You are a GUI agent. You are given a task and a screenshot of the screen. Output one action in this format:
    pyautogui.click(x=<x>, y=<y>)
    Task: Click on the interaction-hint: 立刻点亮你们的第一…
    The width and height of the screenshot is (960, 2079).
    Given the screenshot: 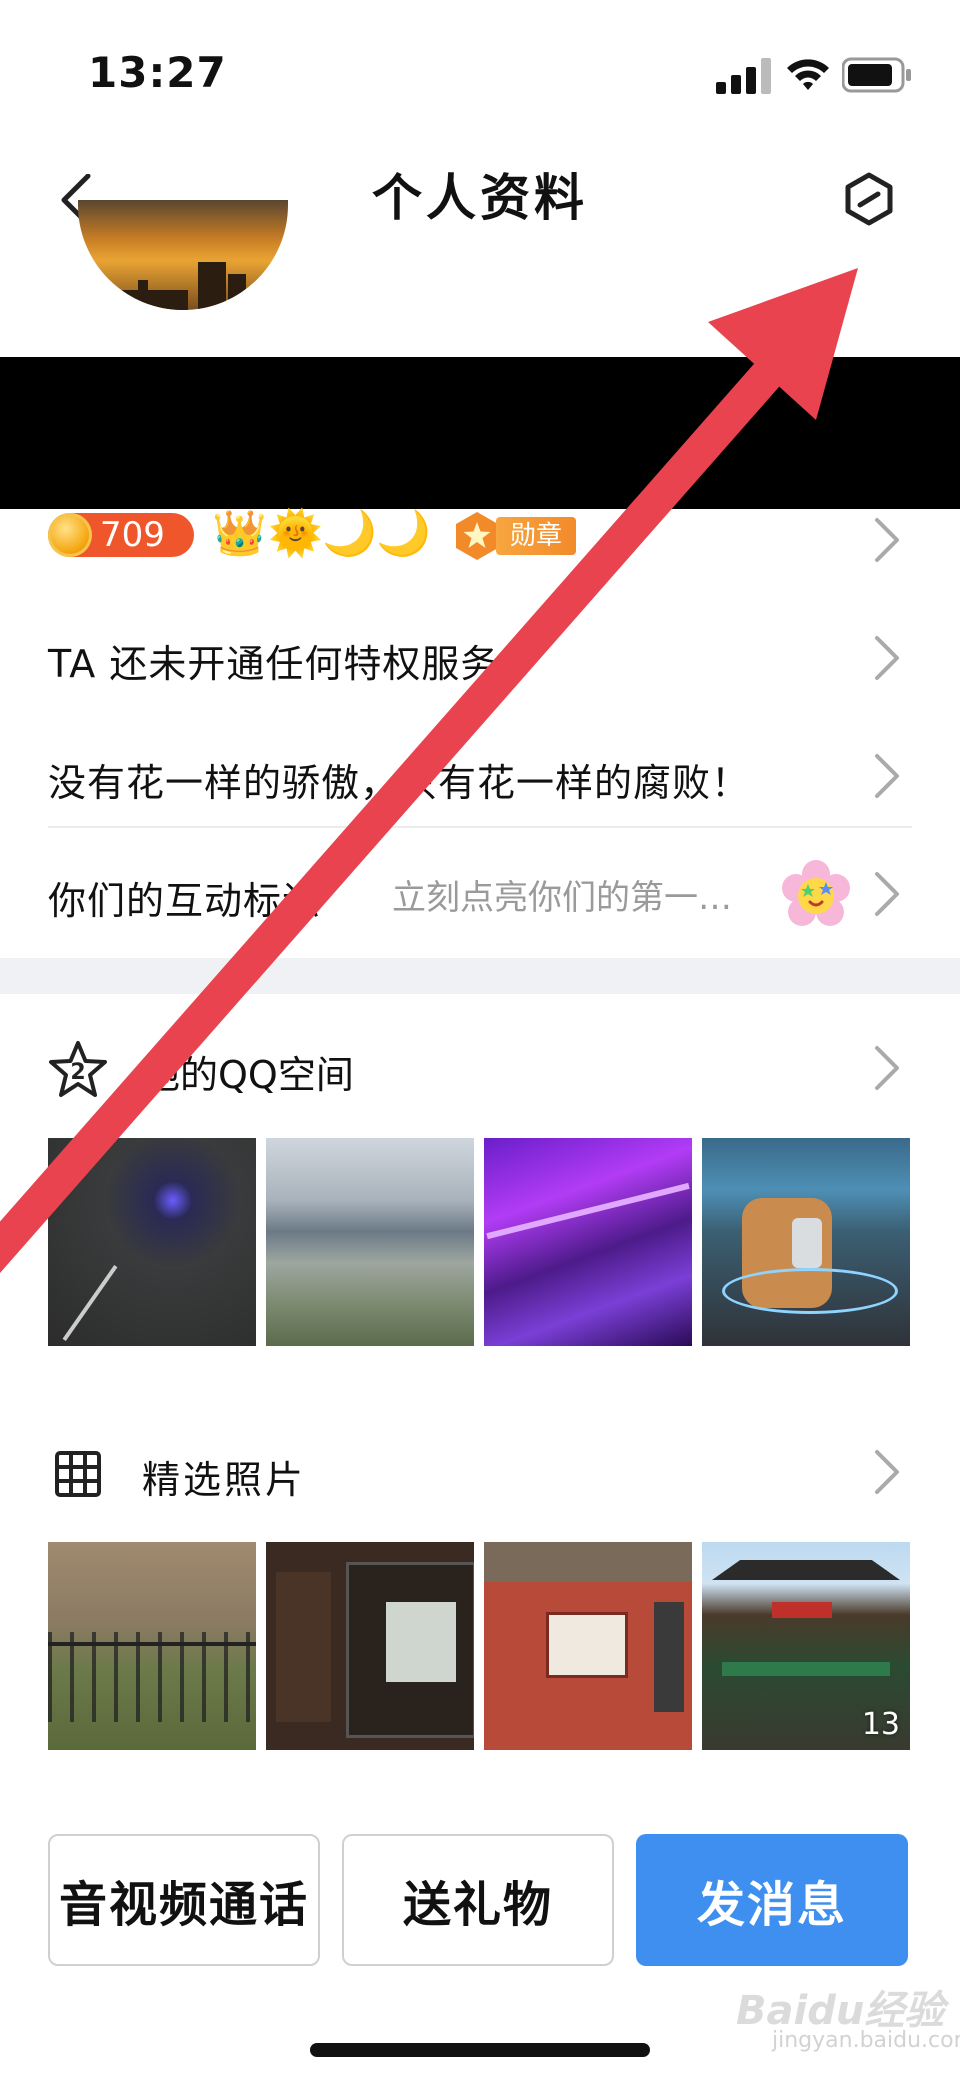 What is the action you would take?
    pyautogui.click(x=562, y=898)
    